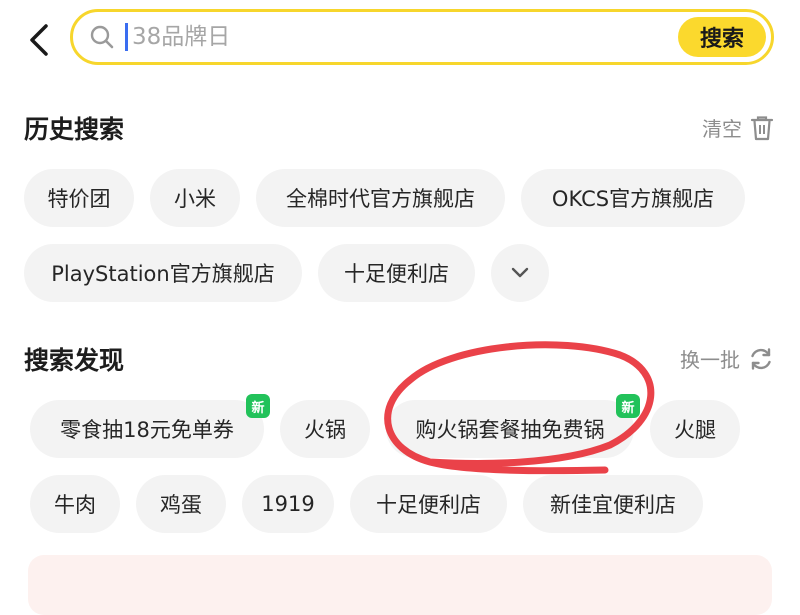 This screenshot has width=800, height=615. I want to click on clear-history-button: 清空, so click(738, 127).